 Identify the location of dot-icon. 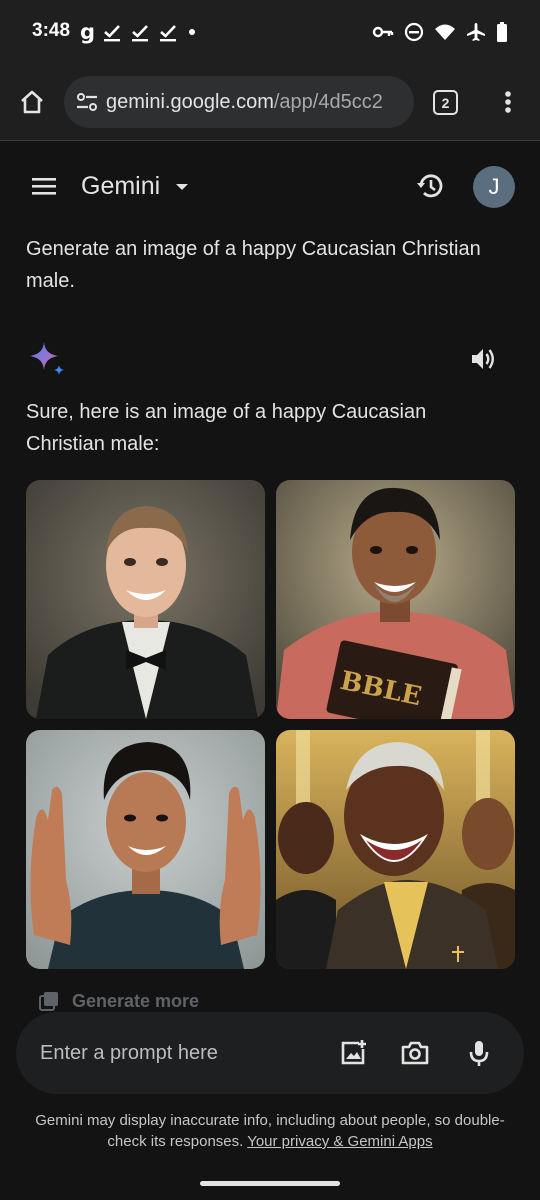
(192, 32).